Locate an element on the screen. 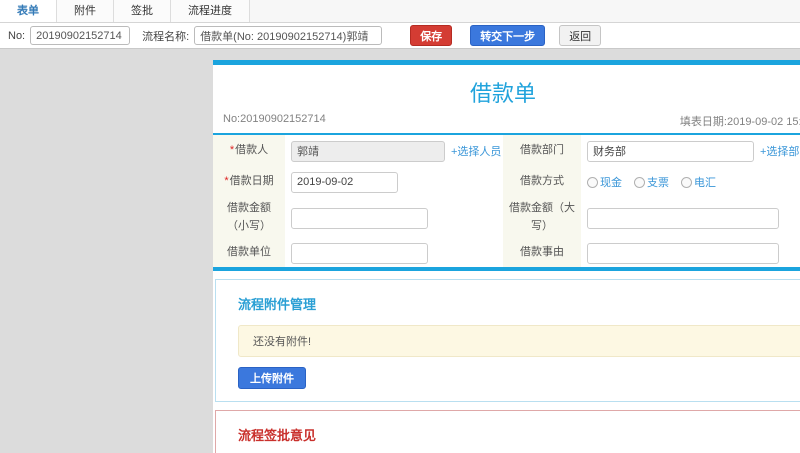 The width and height of the screenshot is (800, 453). attachments-section-title: 流程附件管理 is located at coordinates (277, 304).